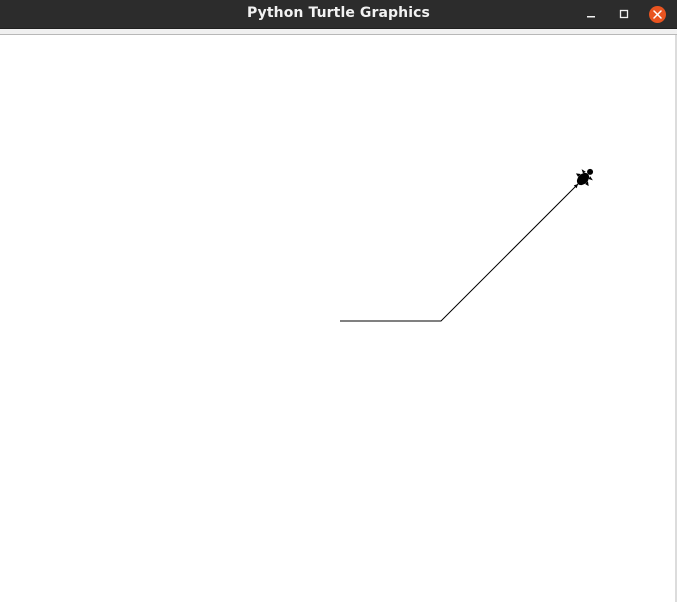 The width and height of the screenshot is (677, 602). I want to click on close-icon, so click(657, 14).